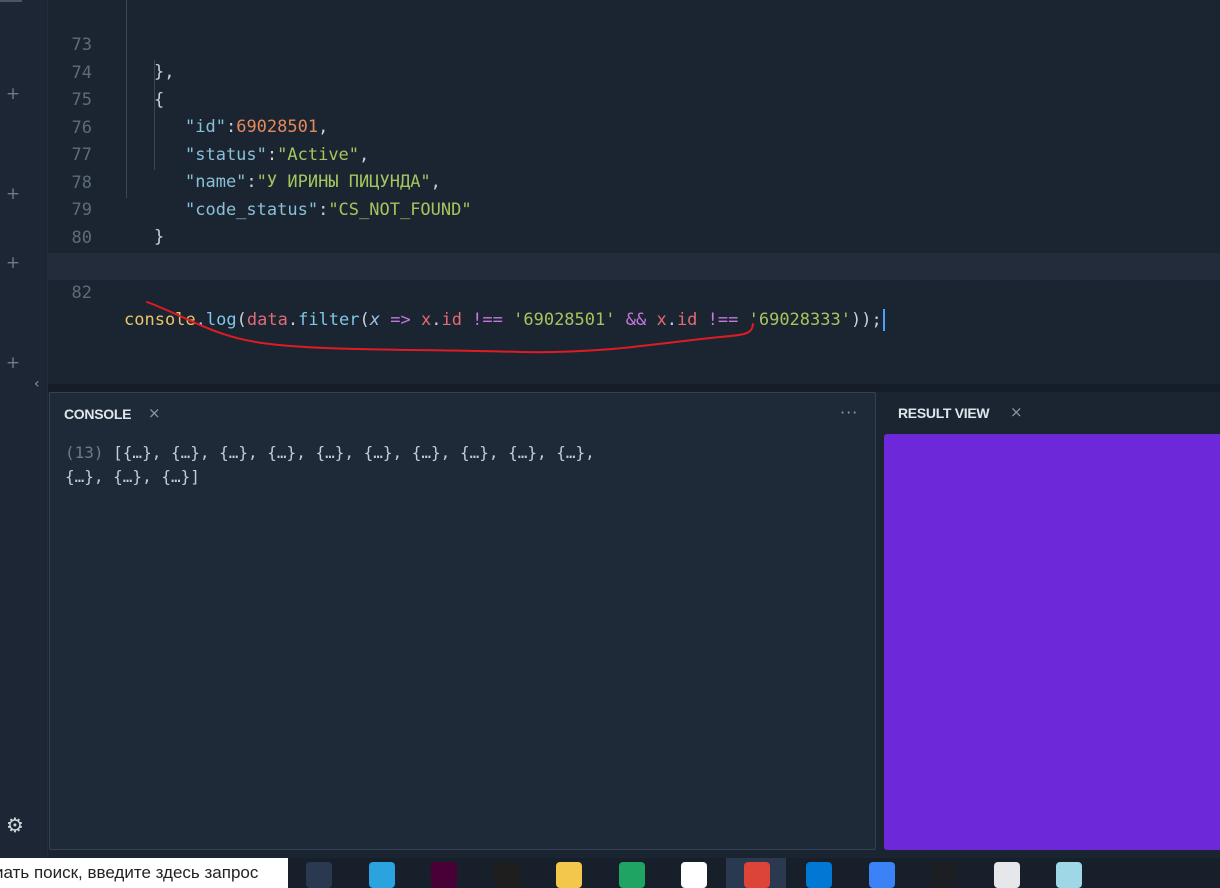 The height and width of the screenshot is (888, 1220). I want to click on result-view-tab-title: RESULT VIEW, so click(944, 413).